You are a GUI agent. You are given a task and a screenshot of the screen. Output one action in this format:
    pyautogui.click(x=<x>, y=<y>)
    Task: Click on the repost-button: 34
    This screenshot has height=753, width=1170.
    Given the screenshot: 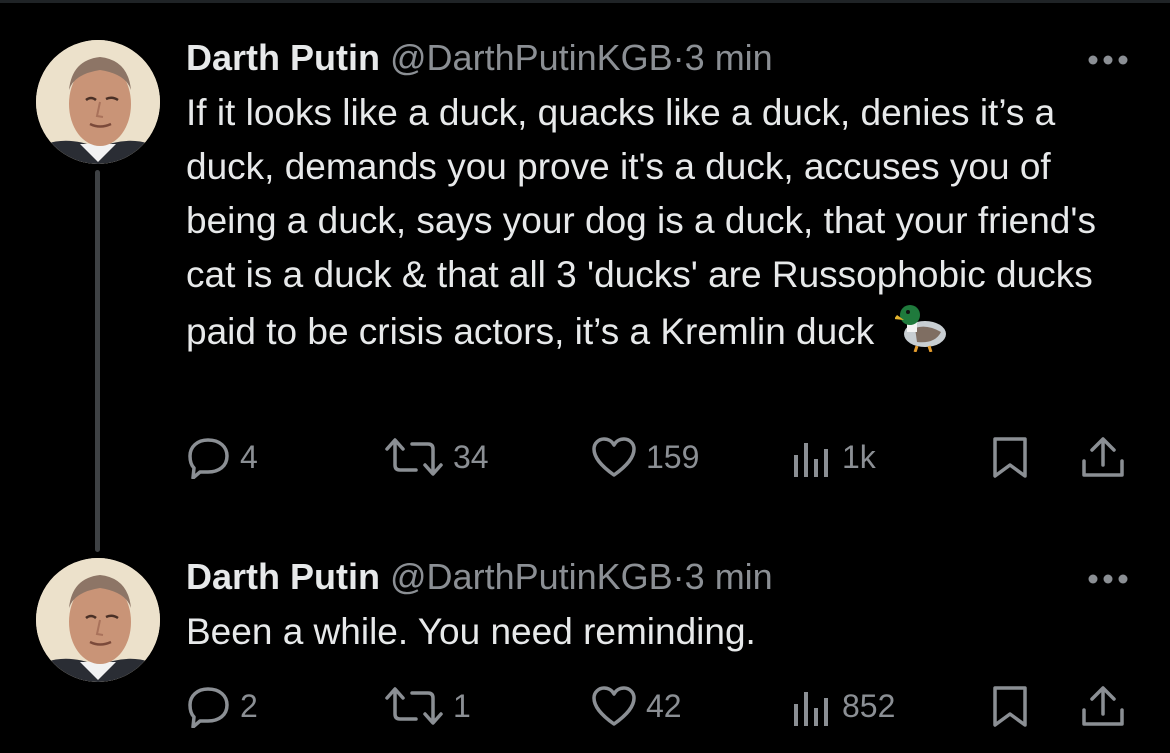 What is the action you would take?
    pyautogui.click(x=436, y=457)
    